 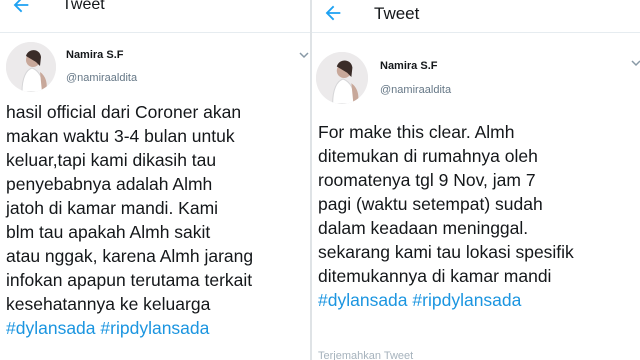 I want to click on tweet-text-line: blm tau apakah Almh sakit, so click(x=108, y=232).